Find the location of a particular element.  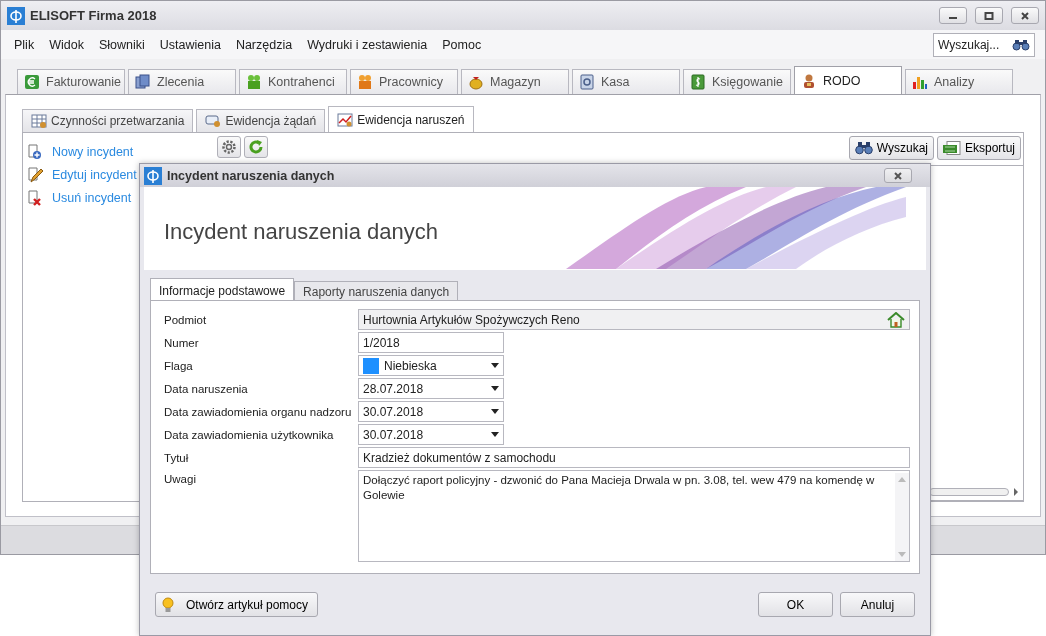

menu-item: Plik is located at coordinates (24, 44).